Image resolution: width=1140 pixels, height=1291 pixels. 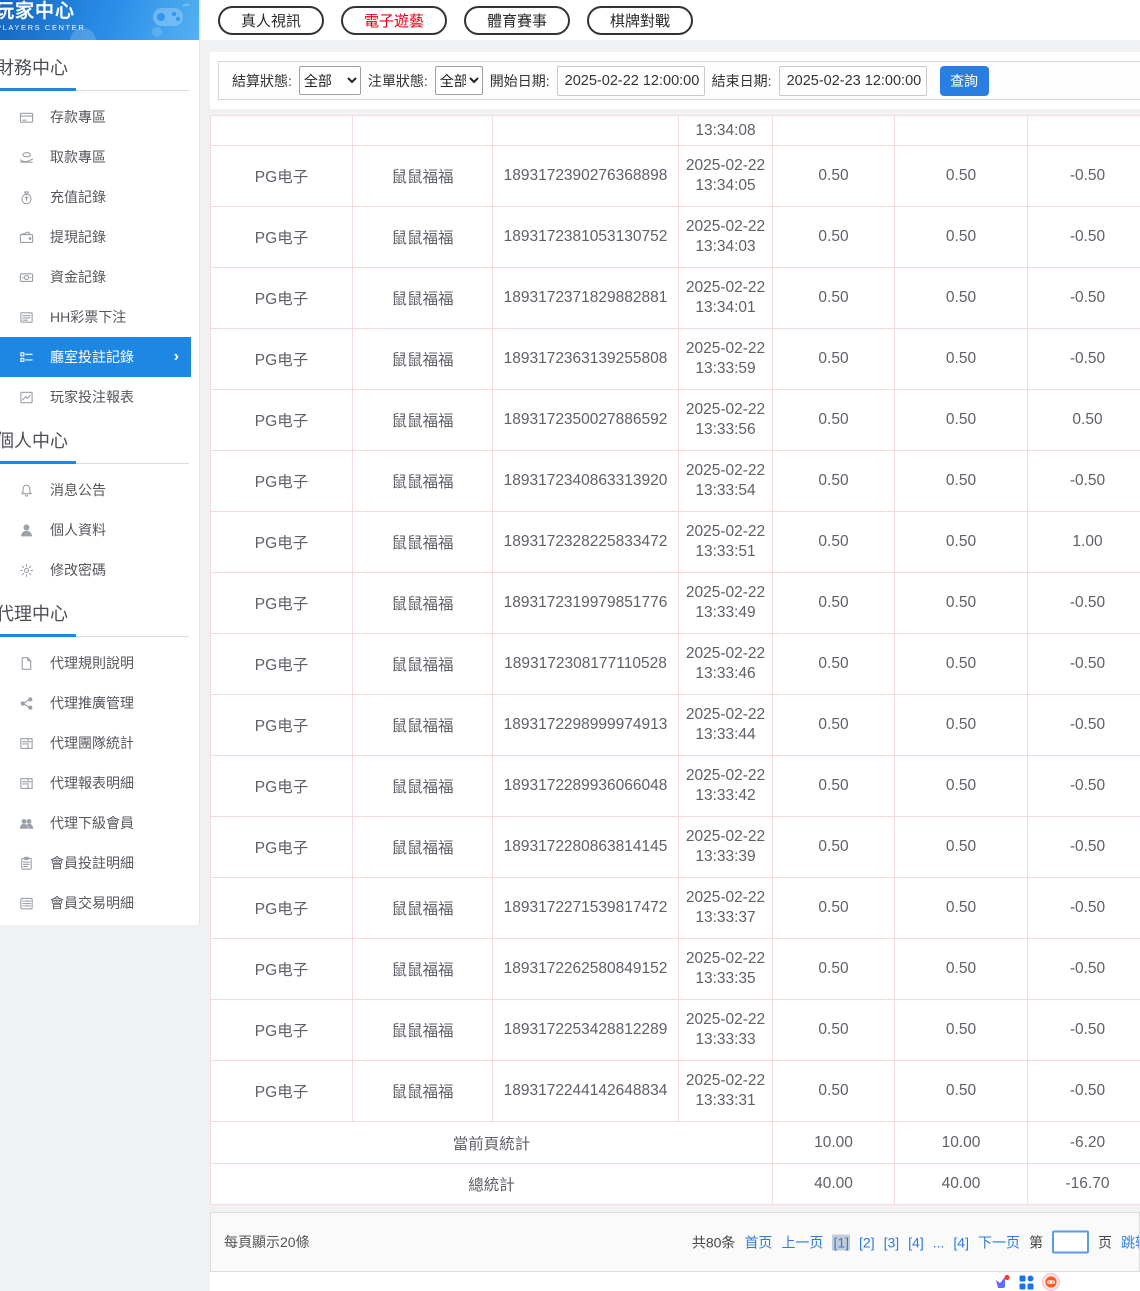 I want to click on start-date-input, so click(x=630, y=80).